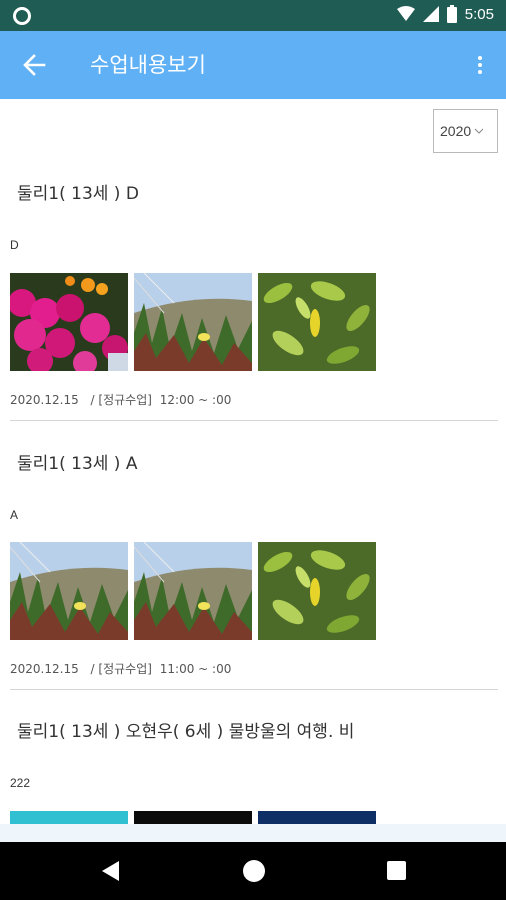 Image resolution: width=506 pixels, height=900 pixels. I want to click on pink-flowers-photo, so click(69, 322).